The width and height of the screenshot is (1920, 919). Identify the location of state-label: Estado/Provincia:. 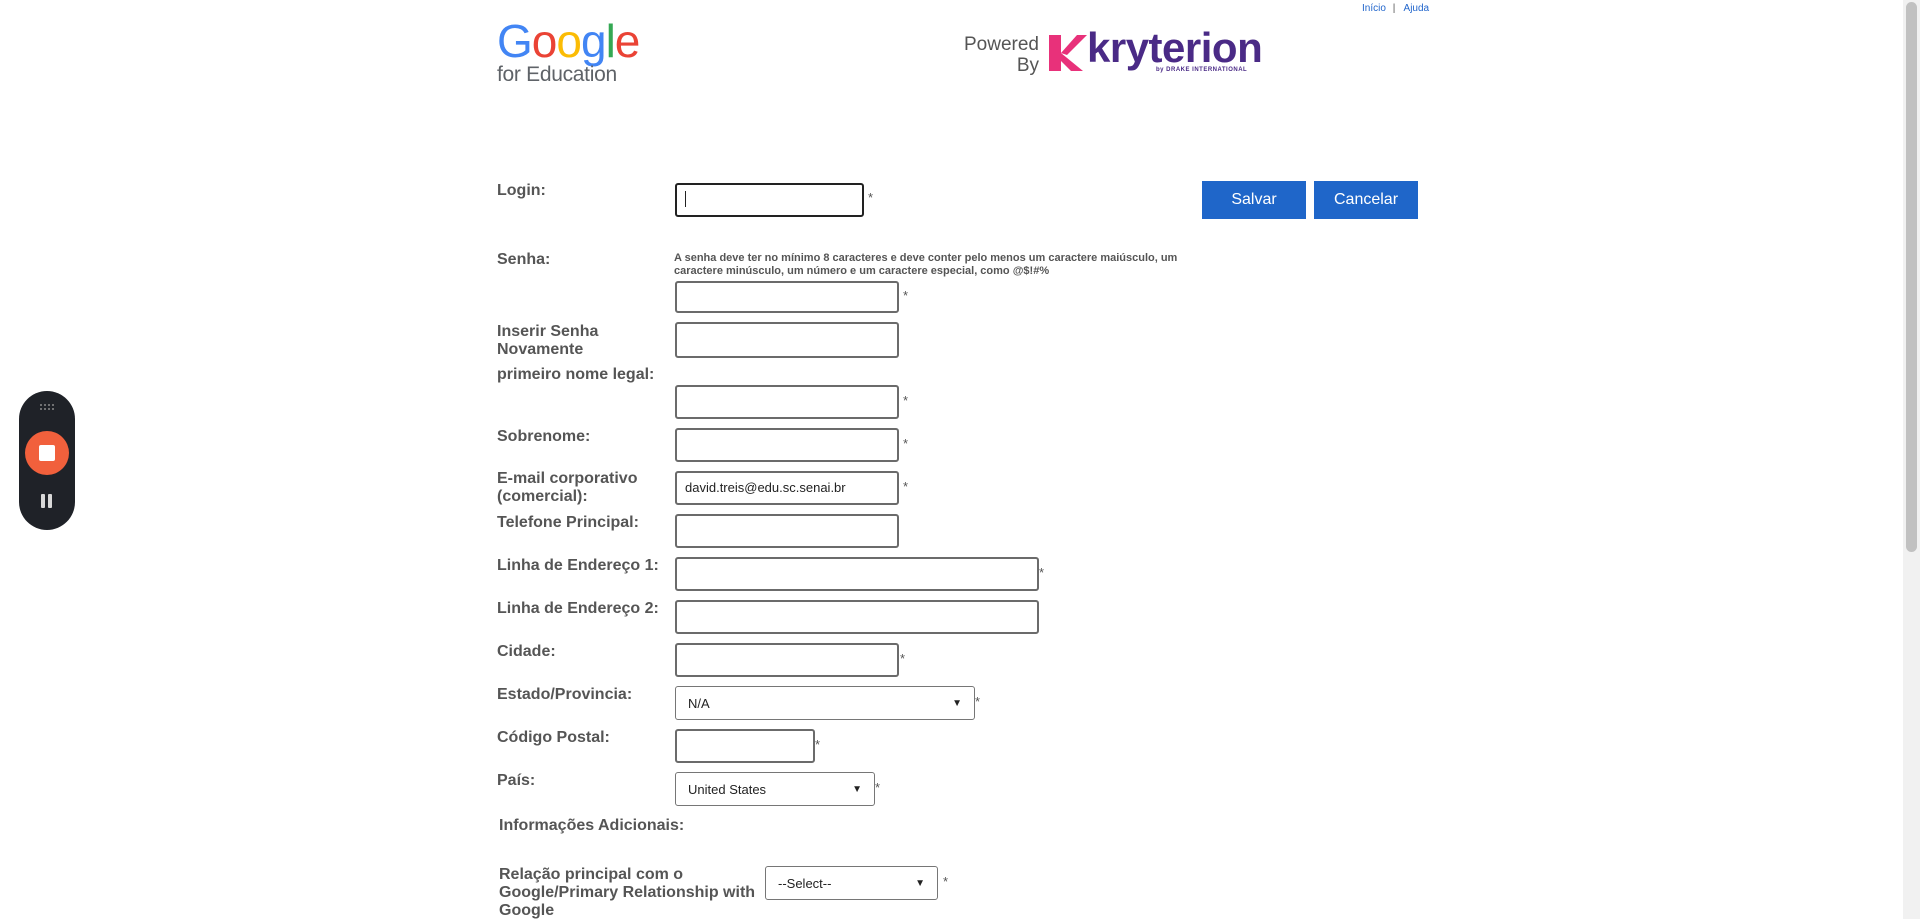
(565, 694).